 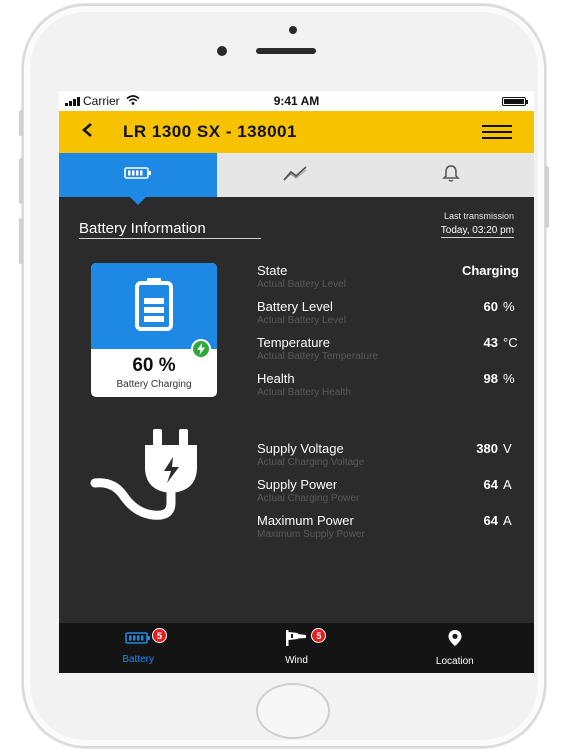 I want to click on earpiece-speaker, so click(x=286, y=51).